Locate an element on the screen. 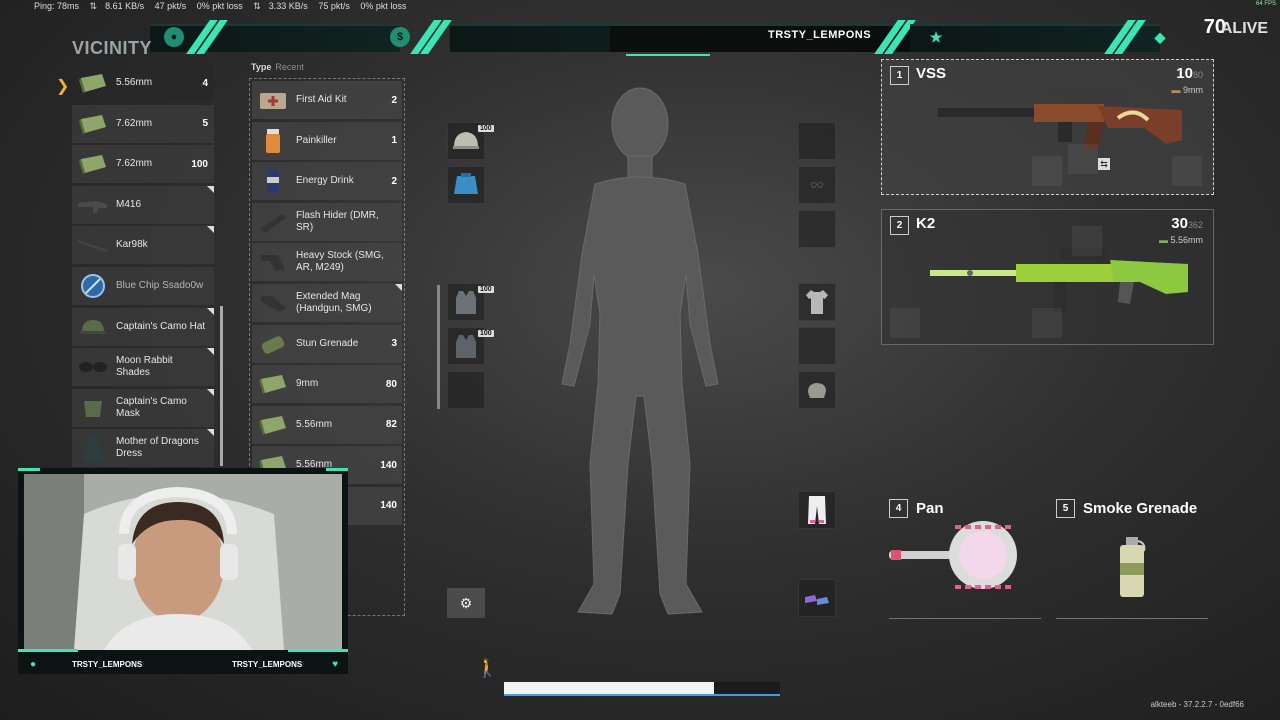 Image resolution: width=1280 pixels, height=720 pixels. backpack-item: Extended Mag (Handgun, SMG) is located at coordinates (327, 302).